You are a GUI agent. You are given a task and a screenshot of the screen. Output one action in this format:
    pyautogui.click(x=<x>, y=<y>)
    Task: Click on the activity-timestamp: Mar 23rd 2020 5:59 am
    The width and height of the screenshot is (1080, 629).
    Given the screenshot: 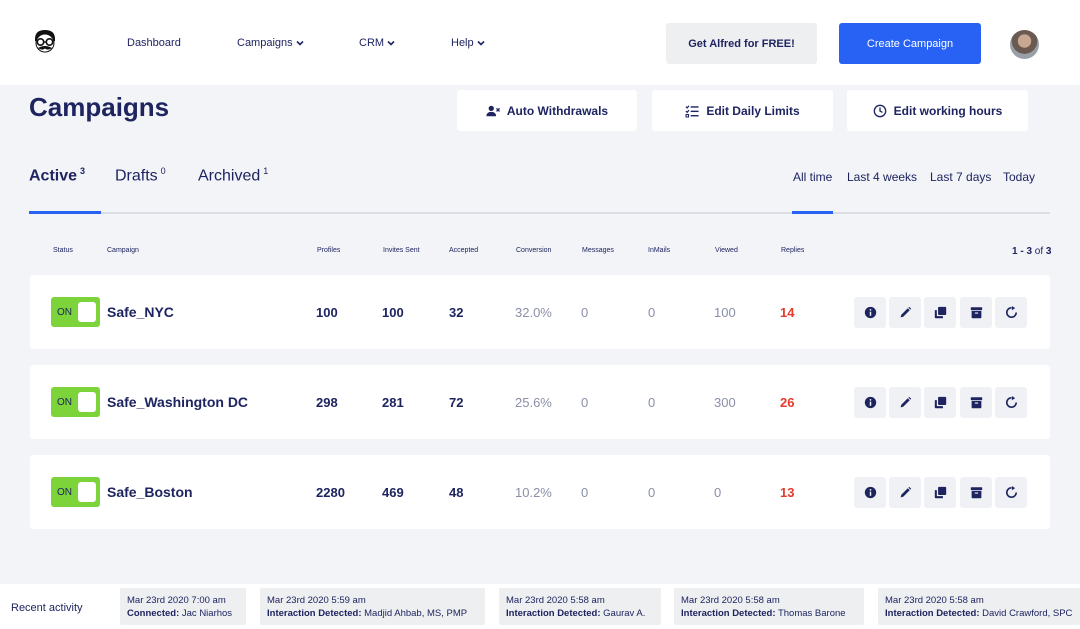 What is the action you would take?
    pyautogui.click(x=316, y=600)
    